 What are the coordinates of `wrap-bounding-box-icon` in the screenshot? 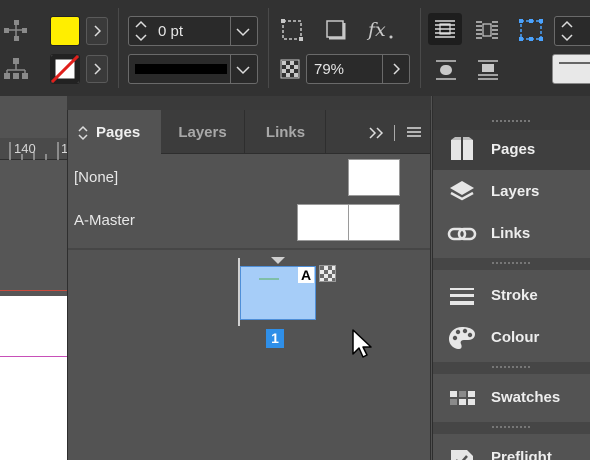 It's located at (487, 30).